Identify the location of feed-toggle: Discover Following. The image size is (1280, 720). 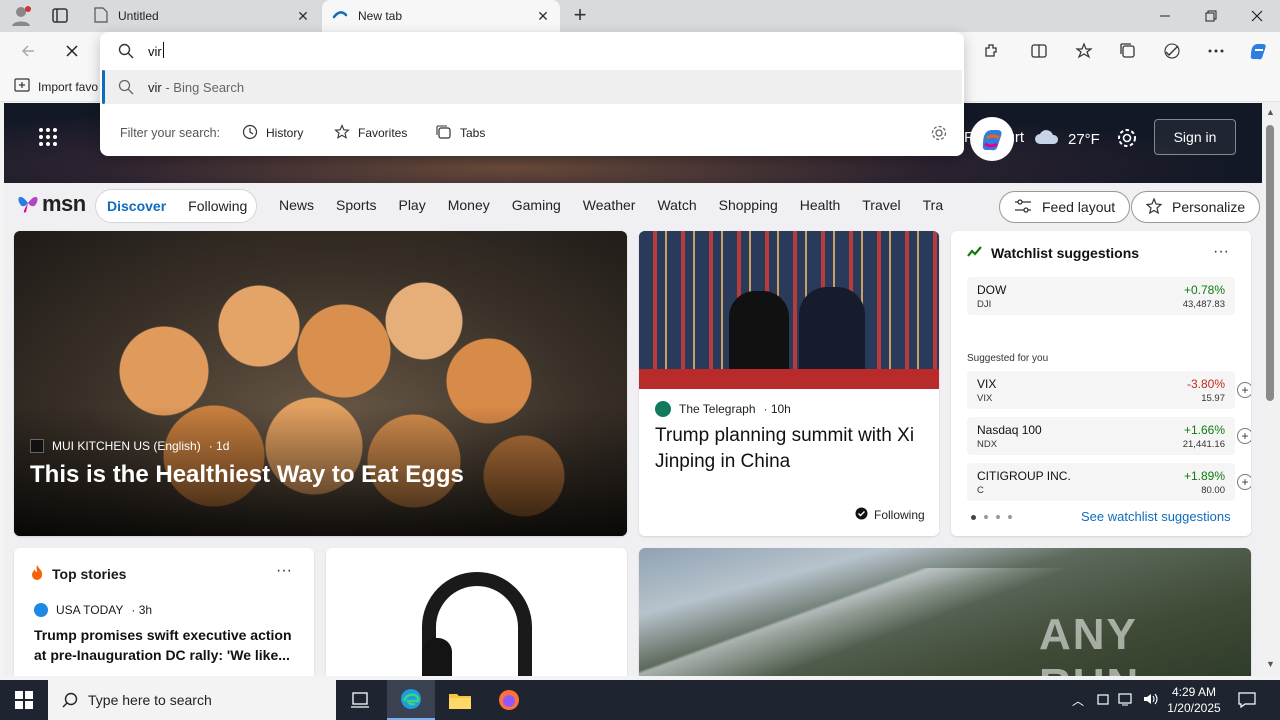
(176, 206).